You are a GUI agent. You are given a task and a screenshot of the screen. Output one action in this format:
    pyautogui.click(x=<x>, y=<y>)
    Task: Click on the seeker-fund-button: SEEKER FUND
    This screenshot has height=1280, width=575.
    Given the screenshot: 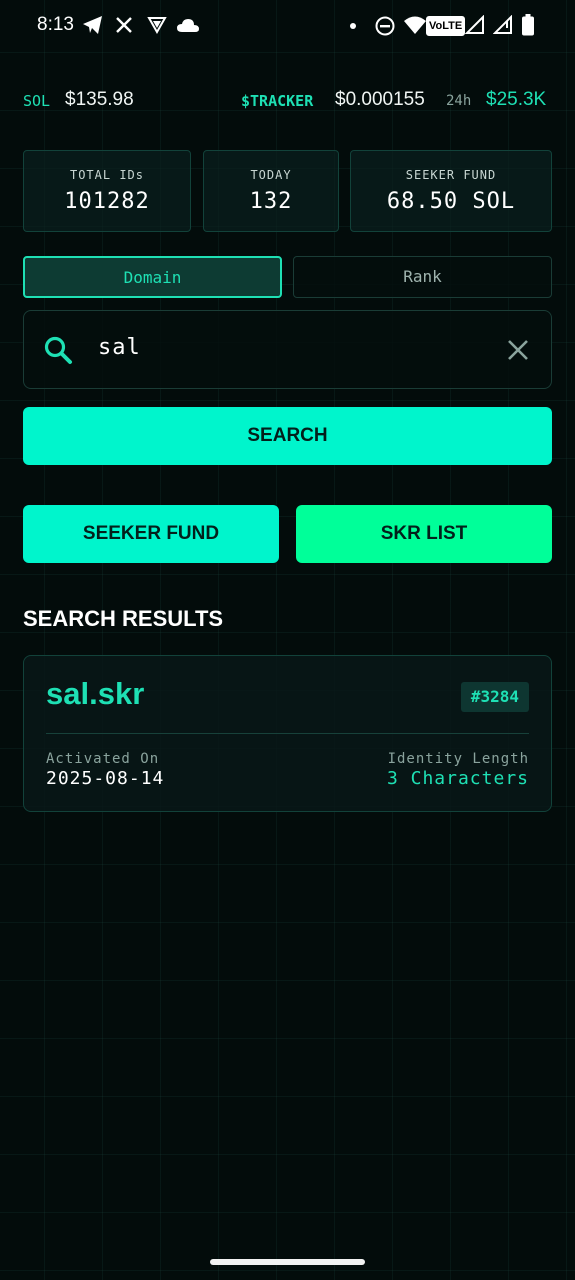 What is the action you would take?
    pyautogui.click(x=151, y=534)
    